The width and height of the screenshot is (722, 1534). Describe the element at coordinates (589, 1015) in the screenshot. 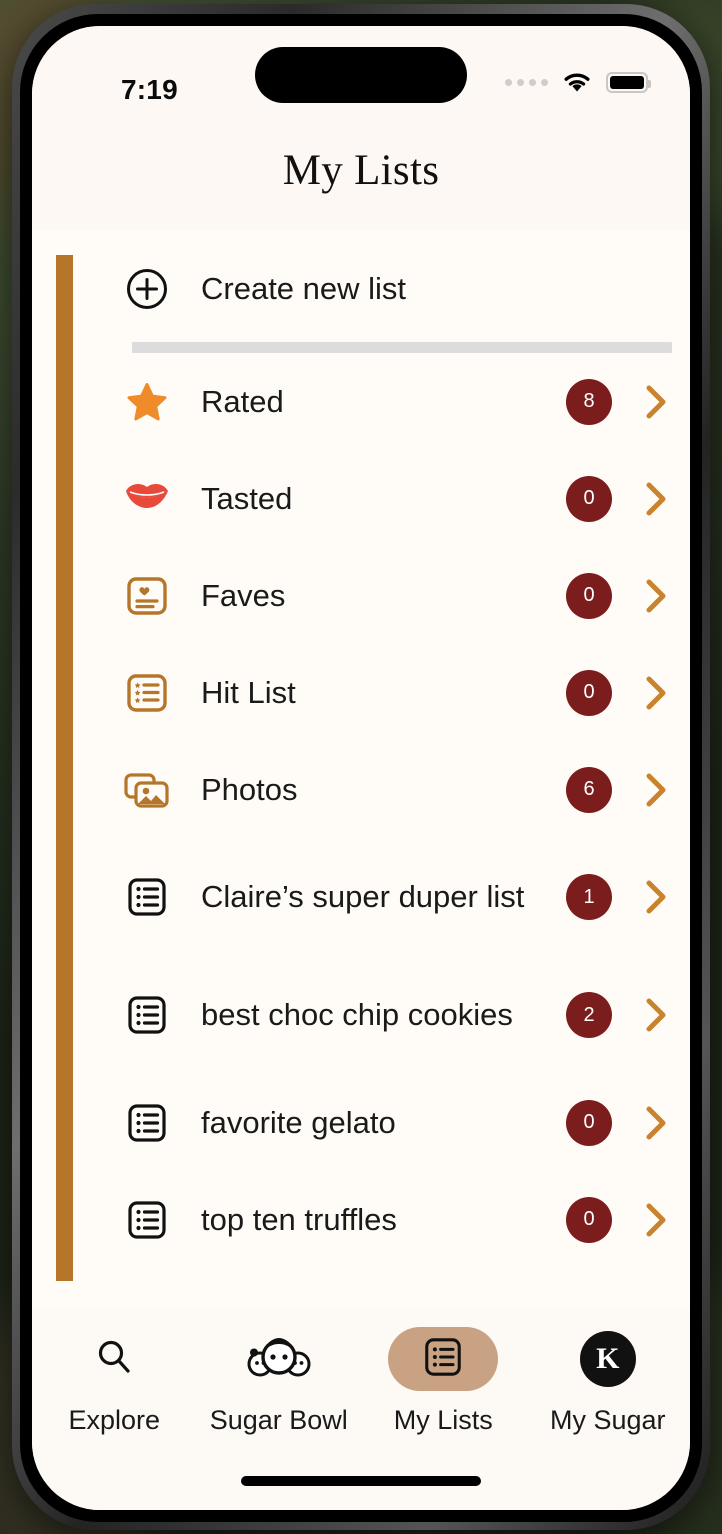

I see `list-item-count-badge: 2` at that location.